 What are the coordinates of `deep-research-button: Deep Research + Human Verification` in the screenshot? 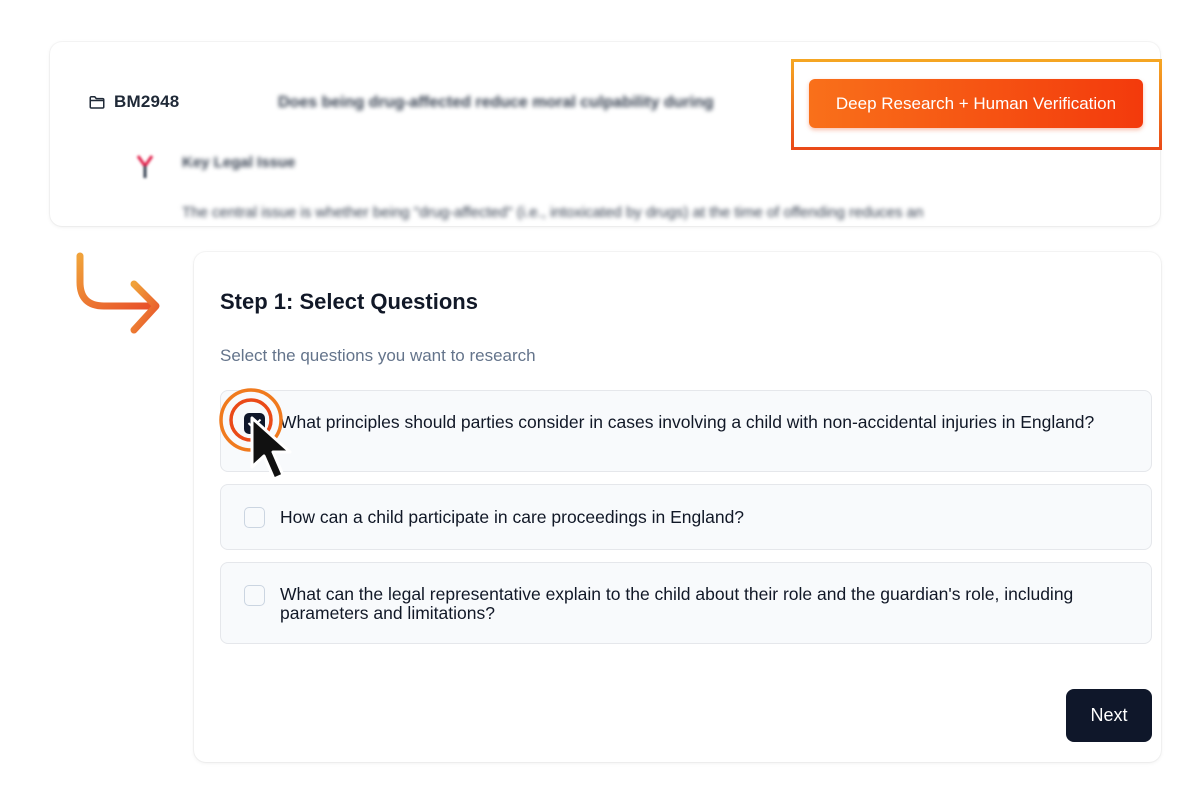 It's located at (976, 103).